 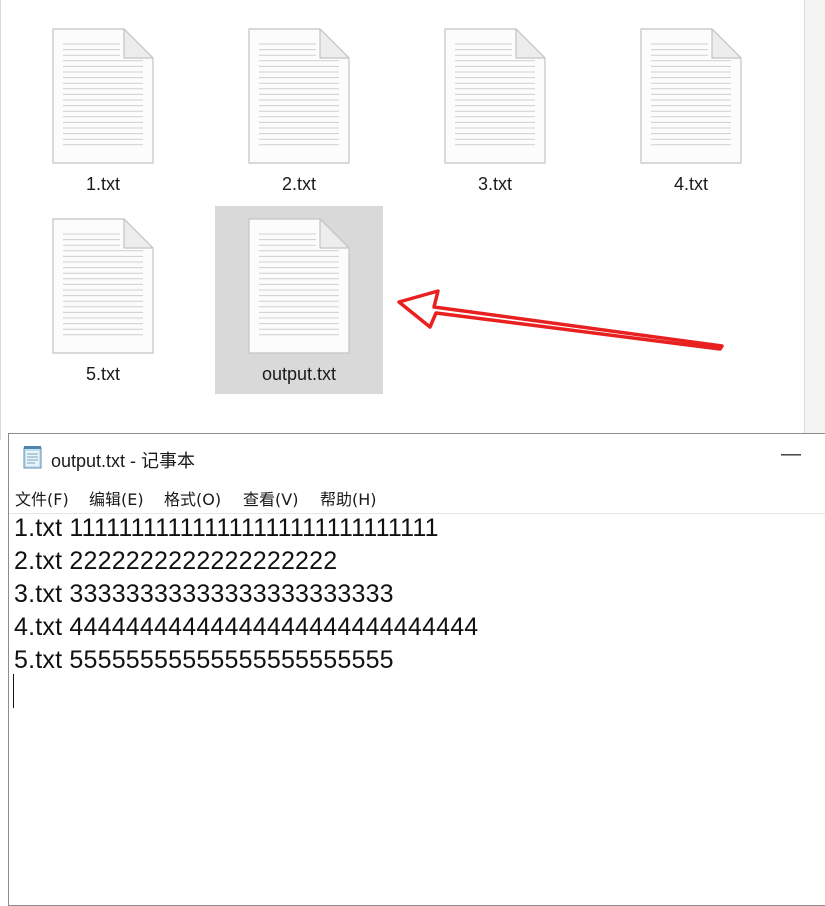 What do you see at coordinates (815, 220) in the screenshot?
I see `explorer-scroll-gutter` at bounding box center [815, 220].